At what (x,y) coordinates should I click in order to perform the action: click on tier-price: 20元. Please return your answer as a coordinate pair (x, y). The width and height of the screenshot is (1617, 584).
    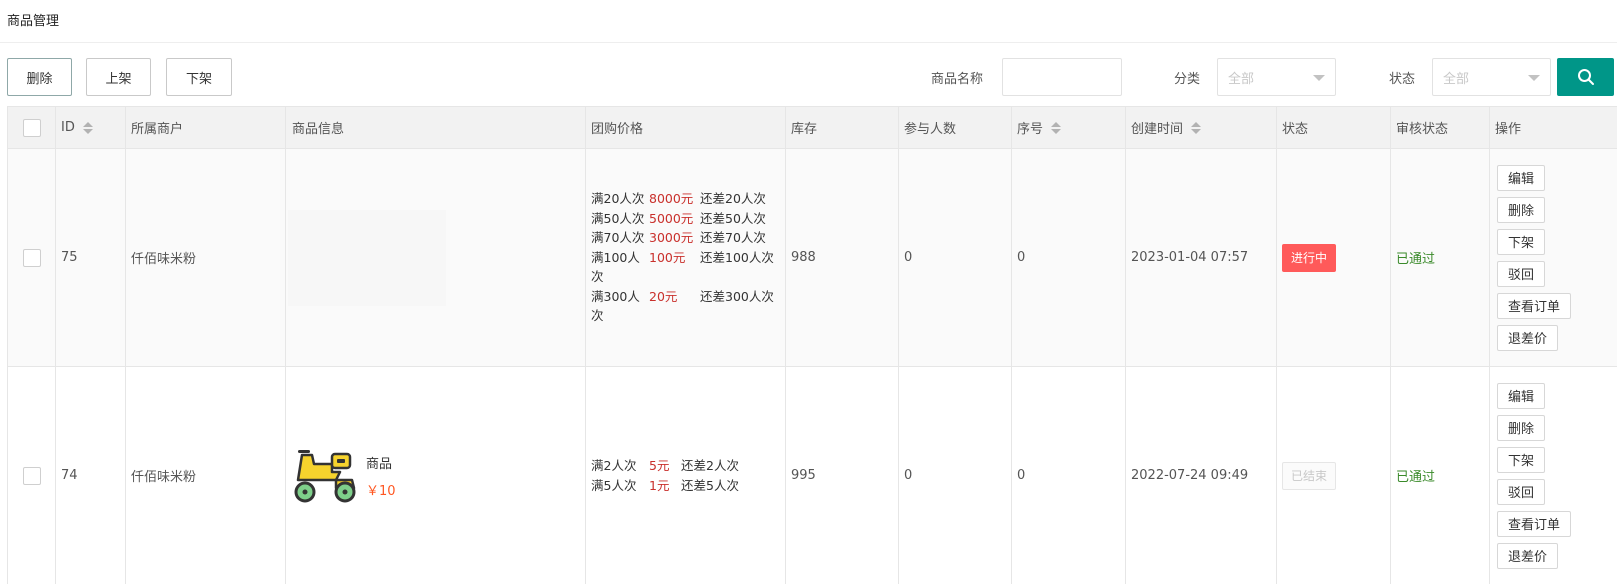
    Looking at the image, I should click on (663, 296).